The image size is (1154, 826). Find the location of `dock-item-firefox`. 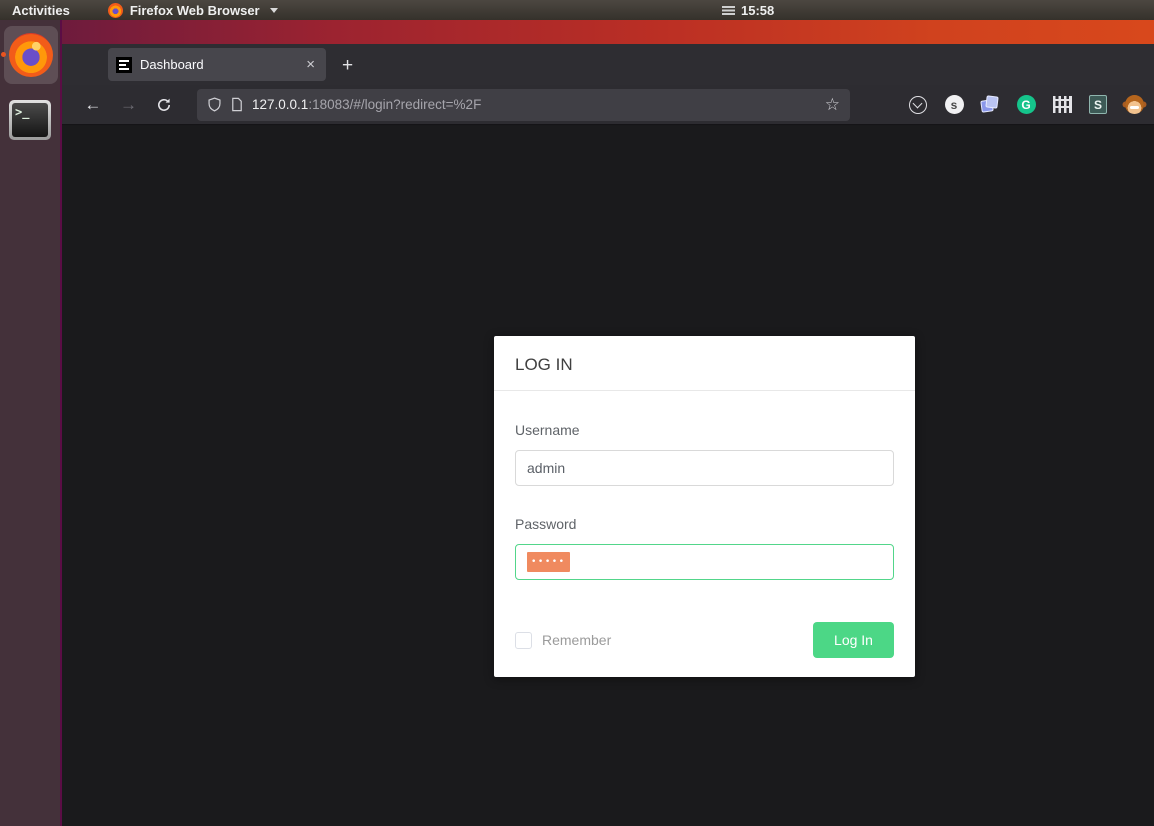

dock-item-firefox is located at coordinates (31, 55).